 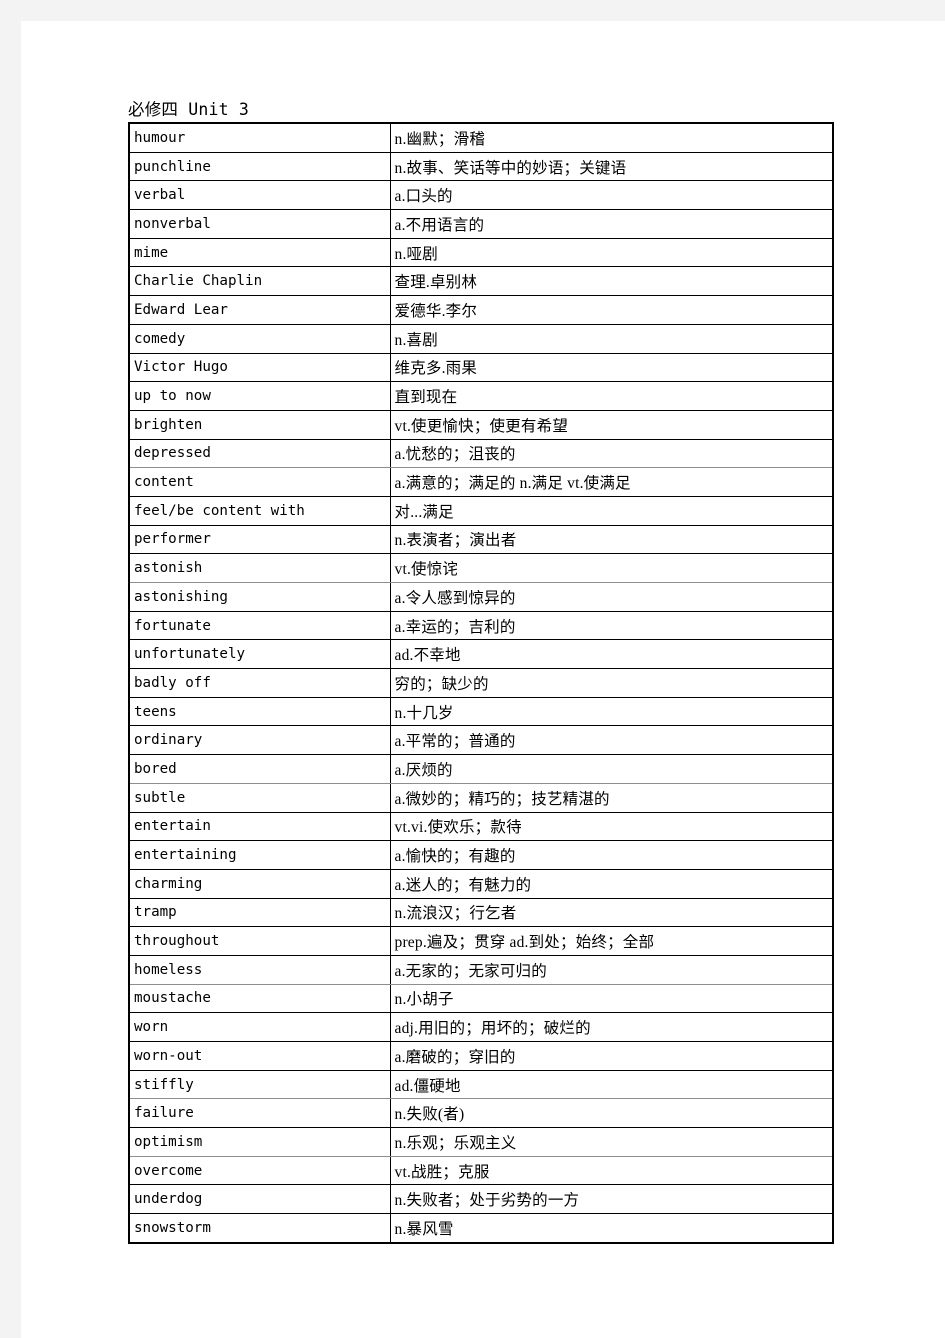 I want to click on table-row: performer n.表演者；演出者, so click(x=481, y=540).